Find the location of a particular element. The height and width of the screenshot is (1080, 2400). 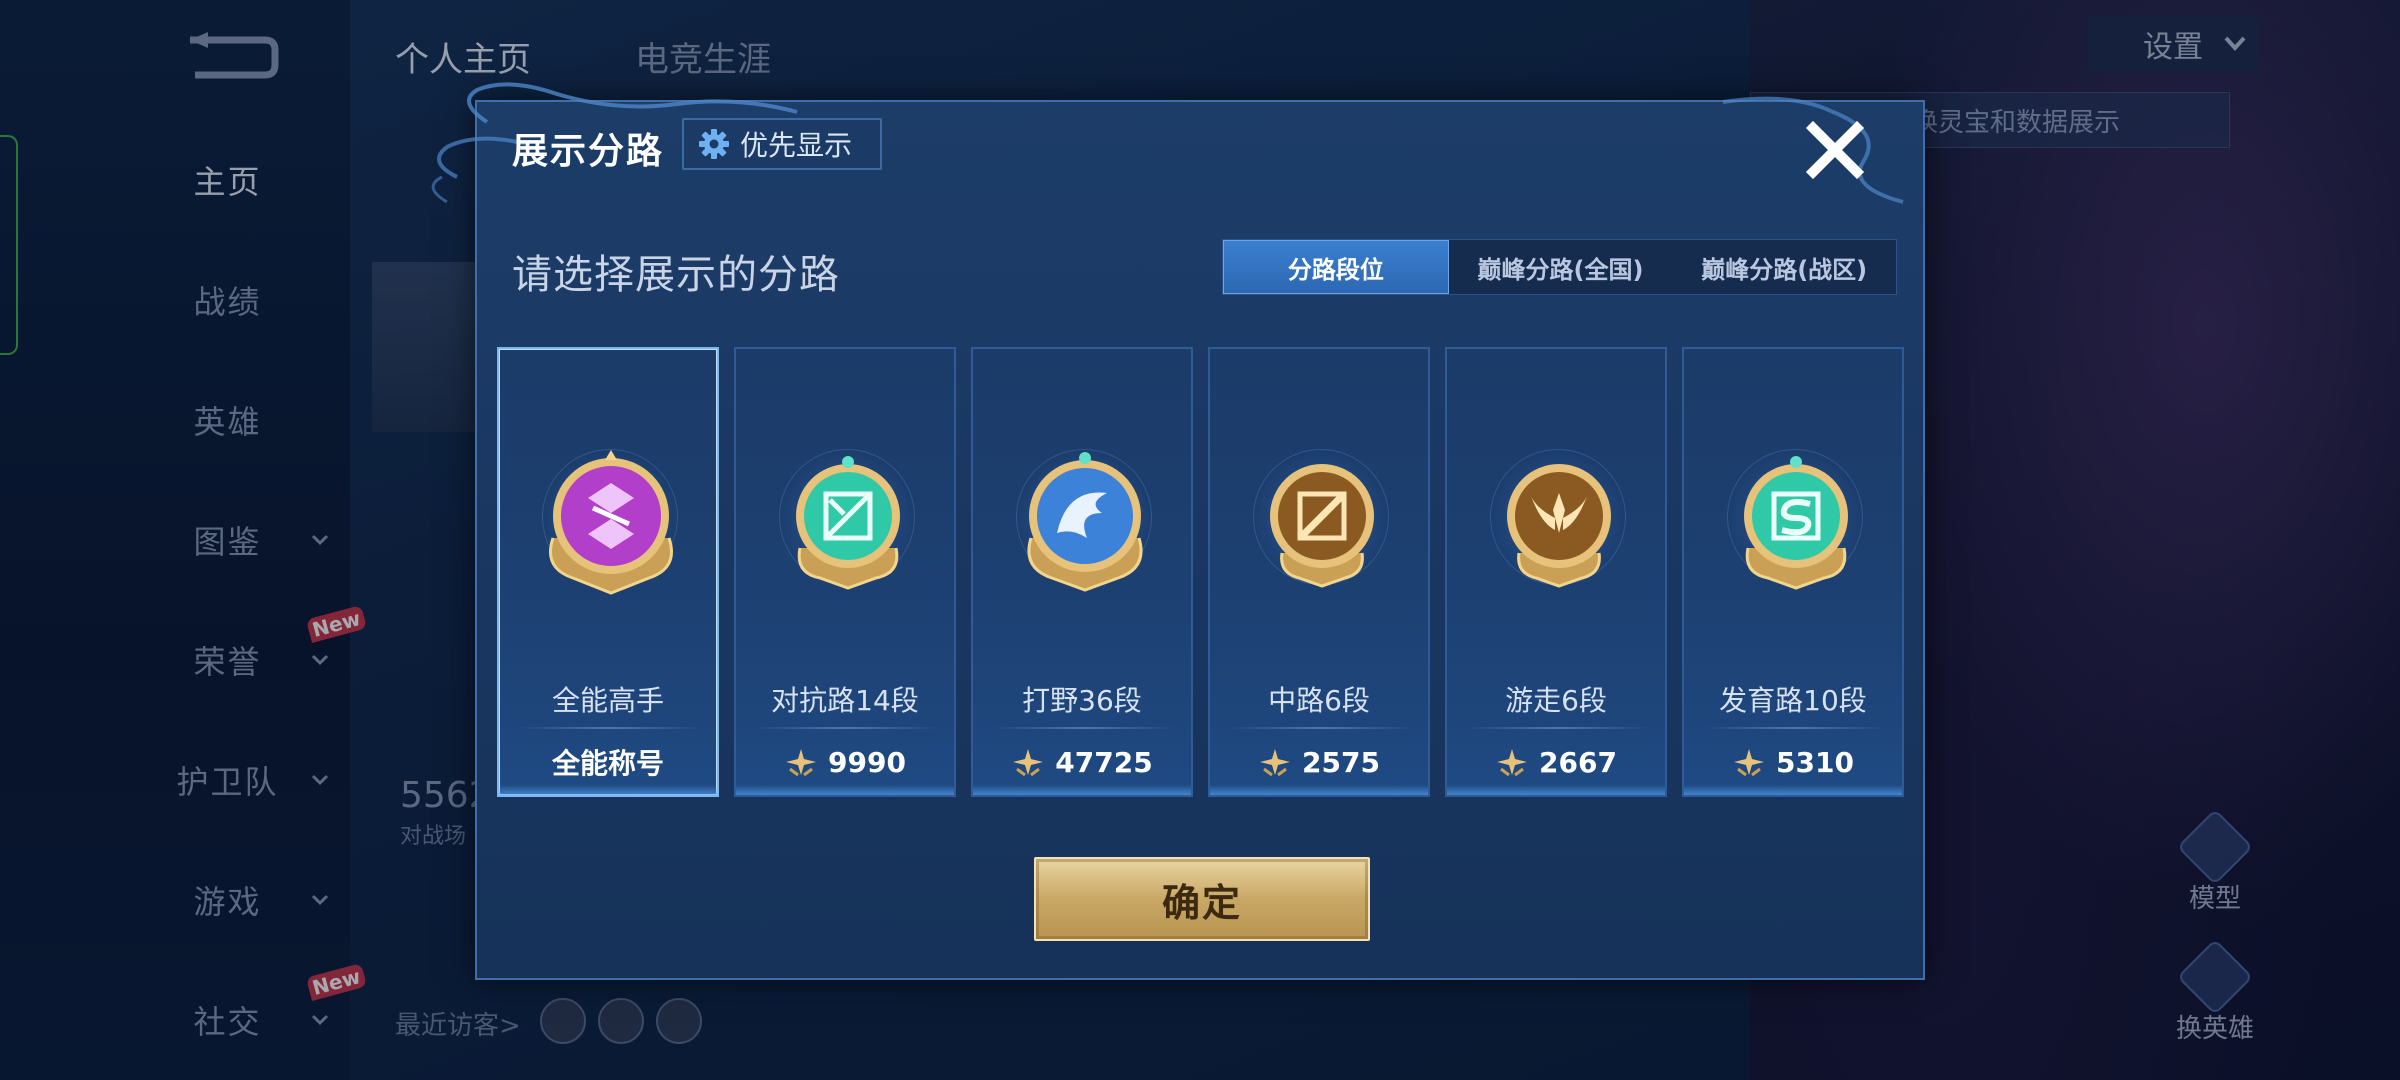

lane-value-text: 全能称号 is located at coordinates (607, 763).